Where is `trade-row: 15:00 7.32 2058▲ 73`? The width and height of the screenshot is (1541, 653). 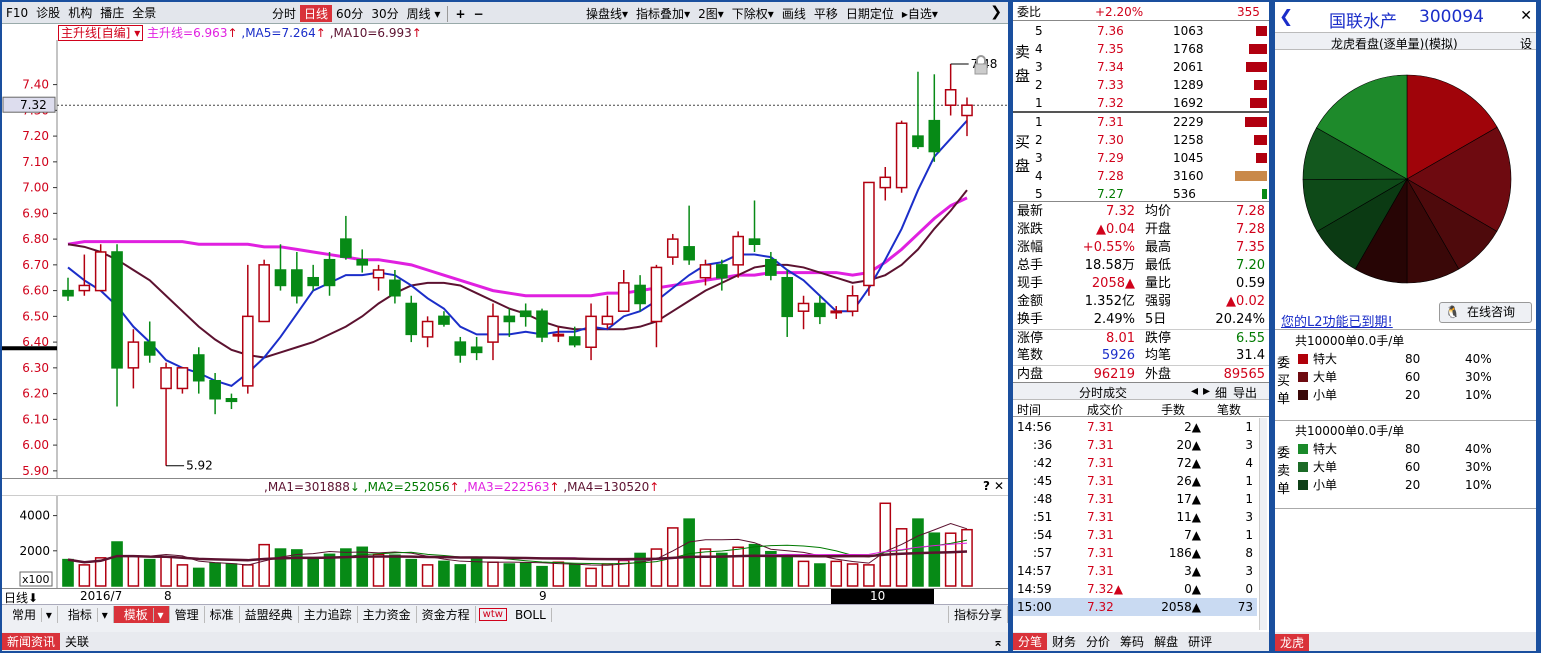 trade-row: 15:00 7.32 2058▲ 73 is located at coordinates (1135, 607).